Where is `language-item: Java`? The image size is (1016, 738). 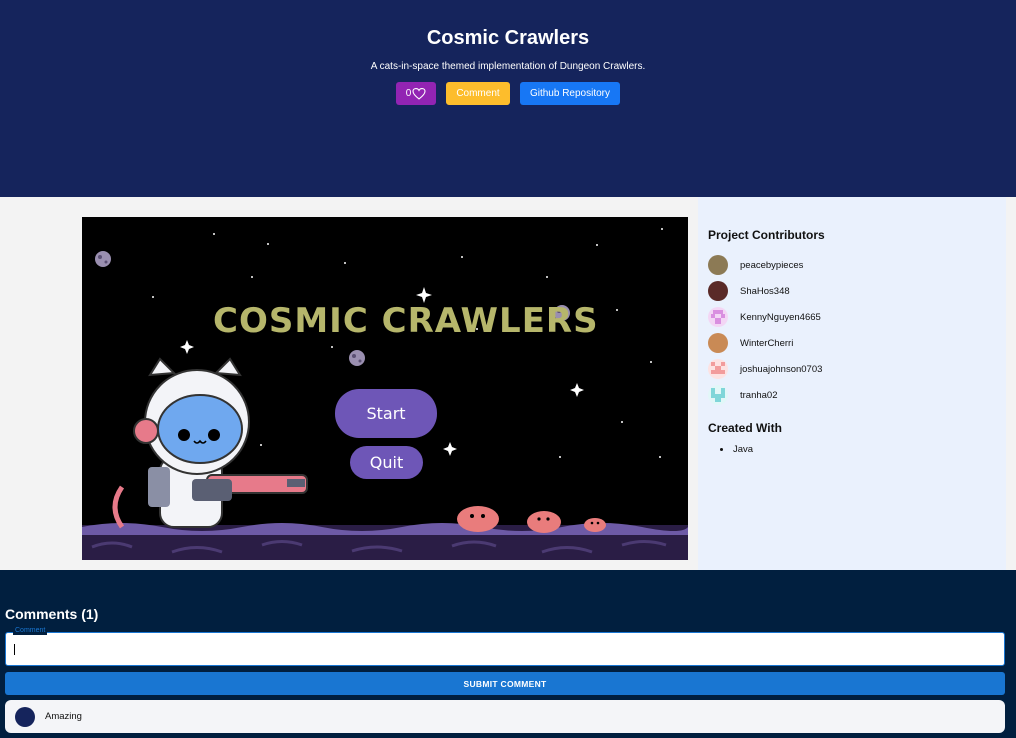 language-item: Java is located at coordinates (736, 449).